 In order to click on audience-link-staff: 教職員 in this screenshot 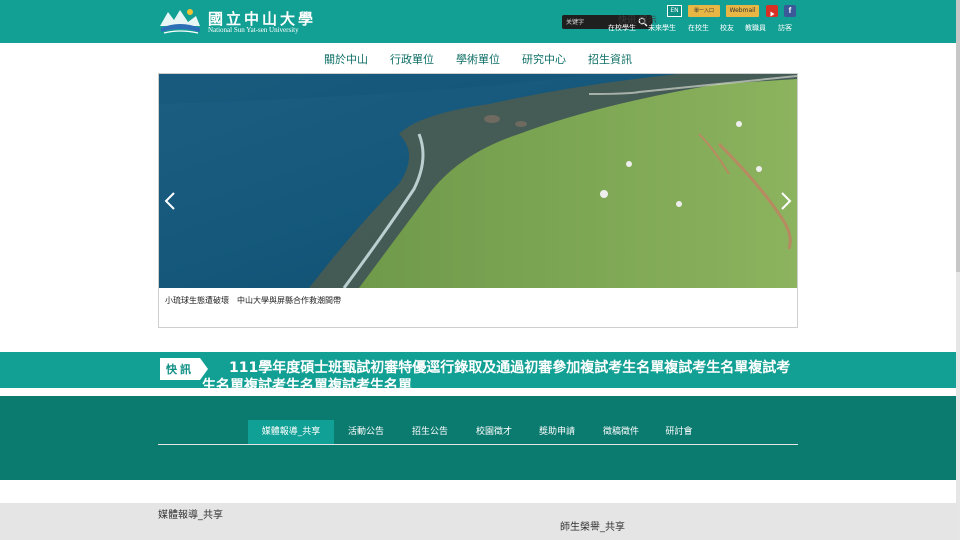, I will do `click(755, 28)`.